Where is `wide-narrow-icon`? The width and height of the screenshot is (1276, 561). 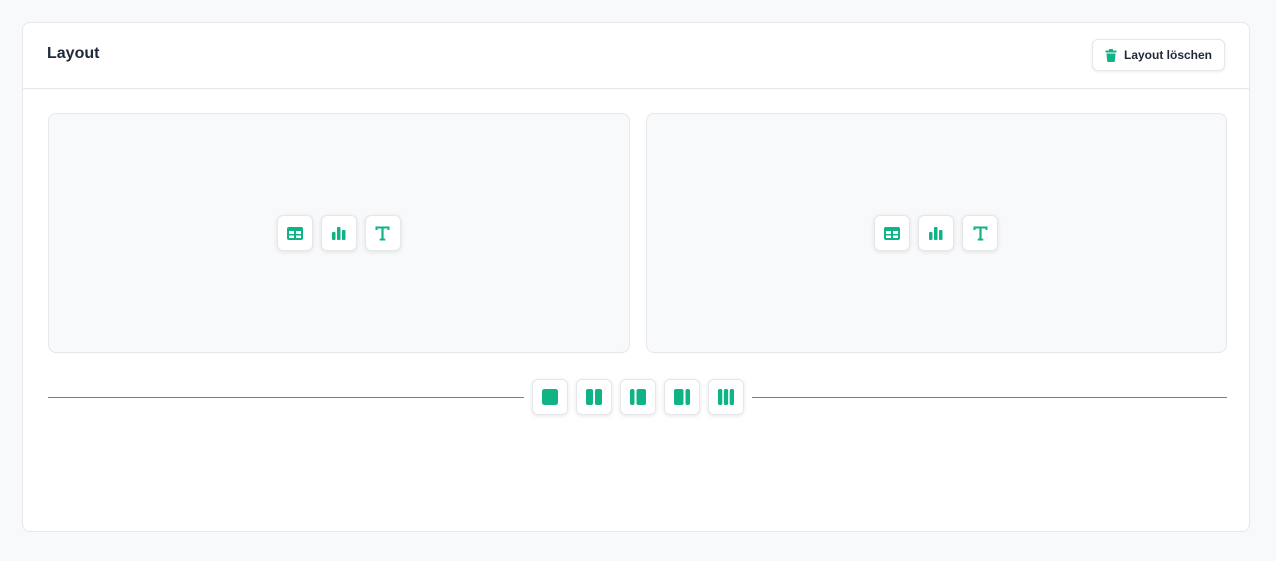
wide-narrow-icon is located at coordinates (681, 397).